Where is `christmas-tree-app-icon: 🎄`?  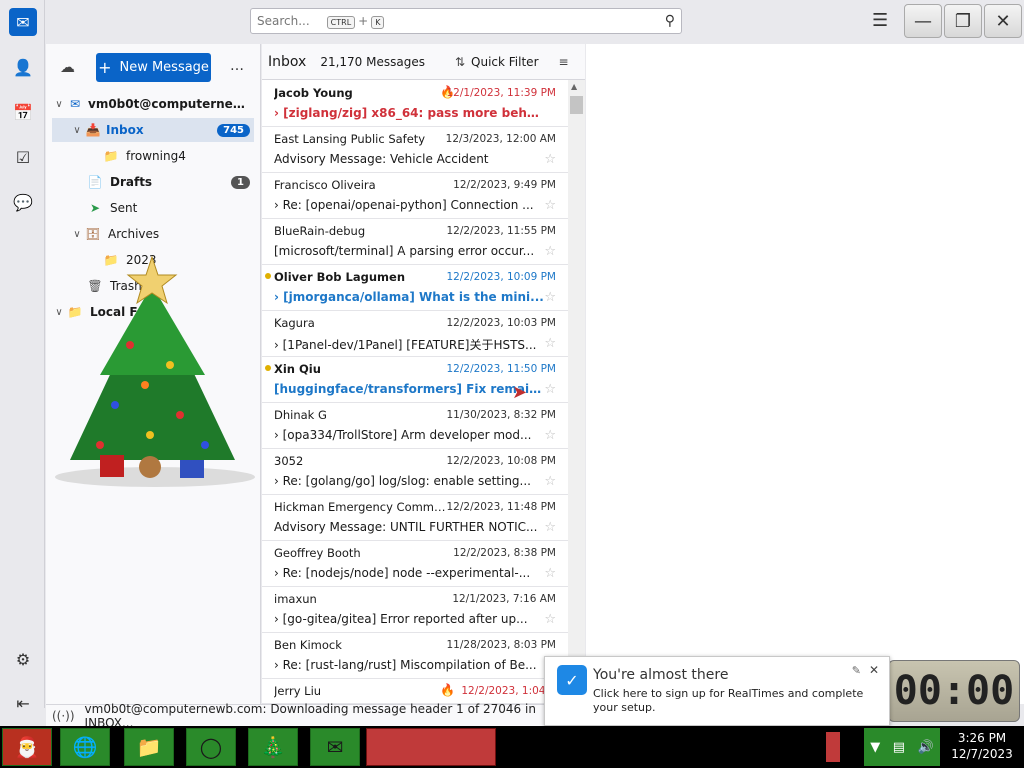 christmas-tree-app-icon: 🎄 is located at coordinates (273, 747).